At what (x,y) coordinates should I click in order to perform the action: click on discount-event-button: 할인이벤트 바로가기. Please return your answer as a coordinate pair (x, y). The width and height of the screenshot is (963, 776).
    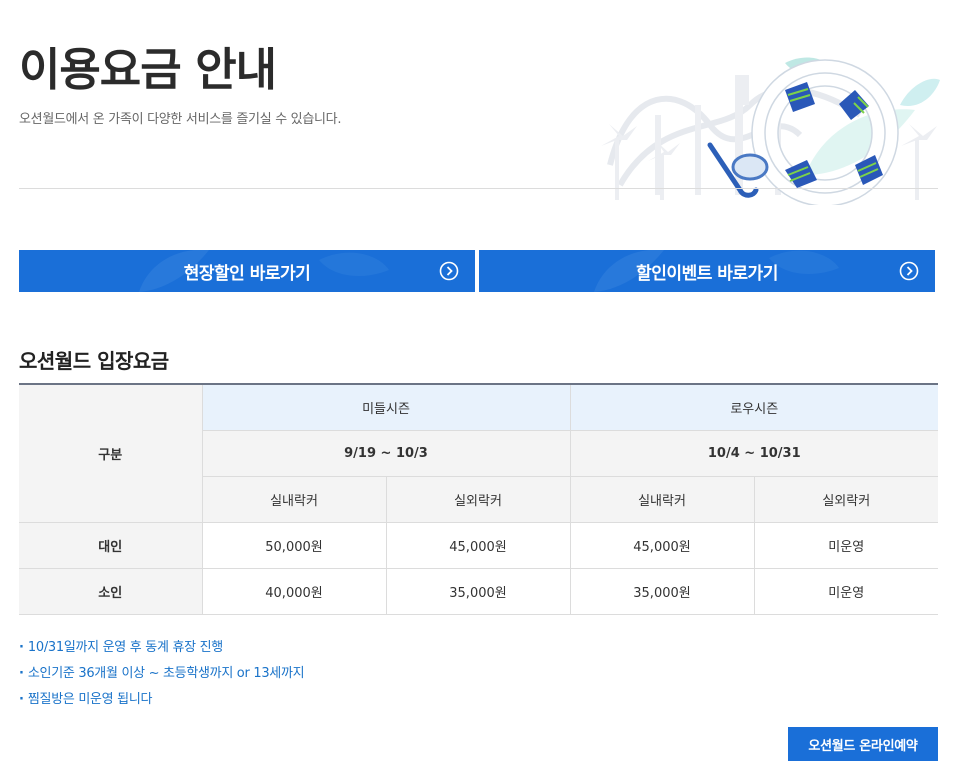
    Looking at the image, I should click on (707, 271).